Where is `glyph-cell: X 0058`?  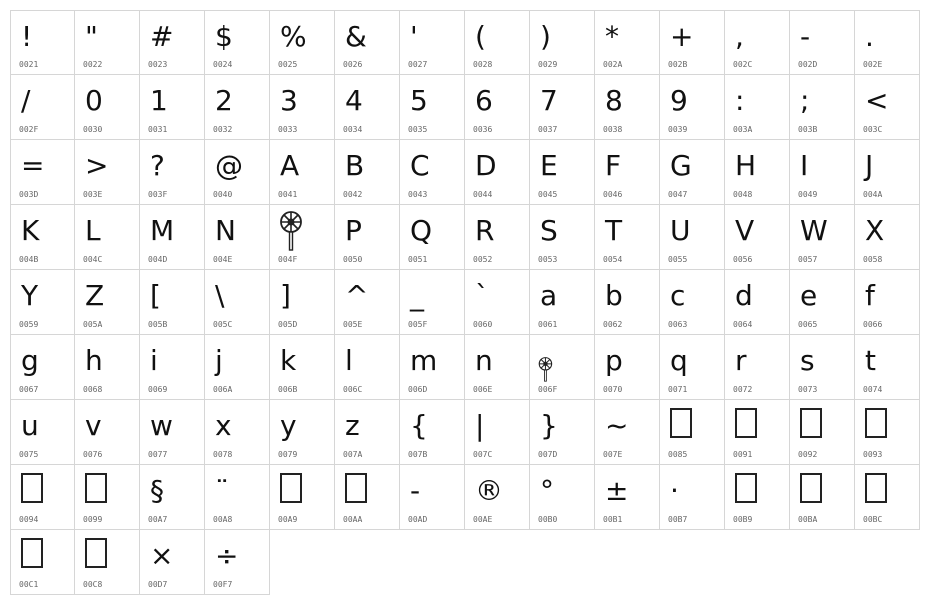
glyph-cell: X 0058 is located at coordinates (887, 237).